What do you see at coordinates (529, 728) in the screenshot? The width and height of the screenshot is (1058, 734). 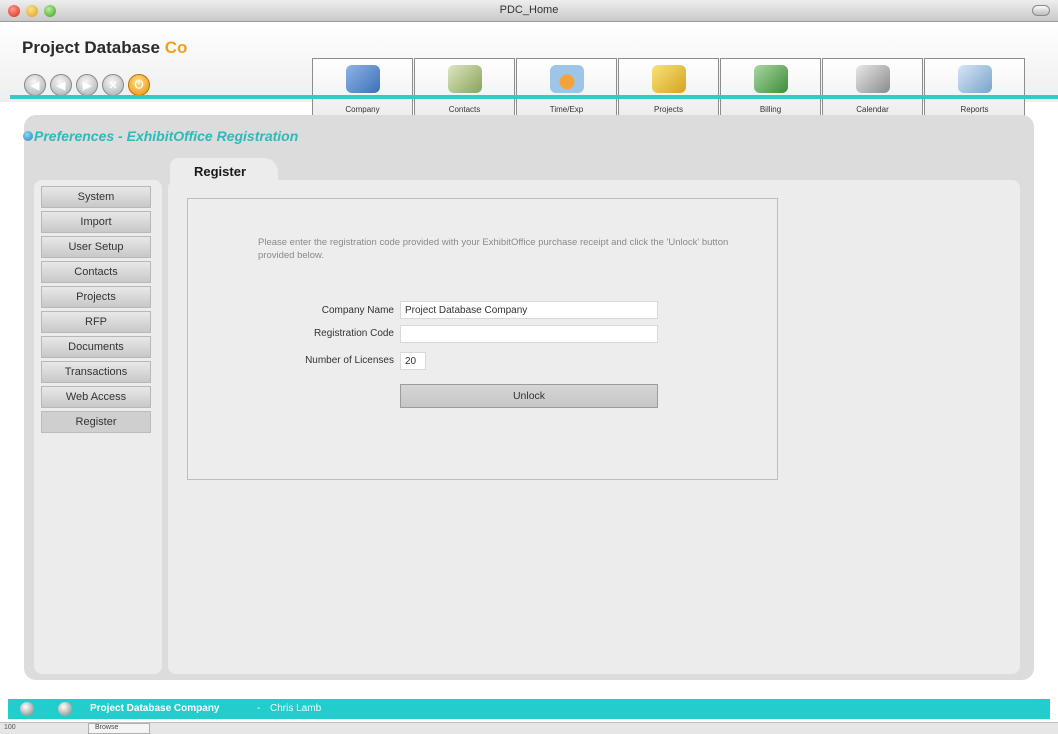 I see `status-bar: 100 Browse` at bounding box center [529, 728].